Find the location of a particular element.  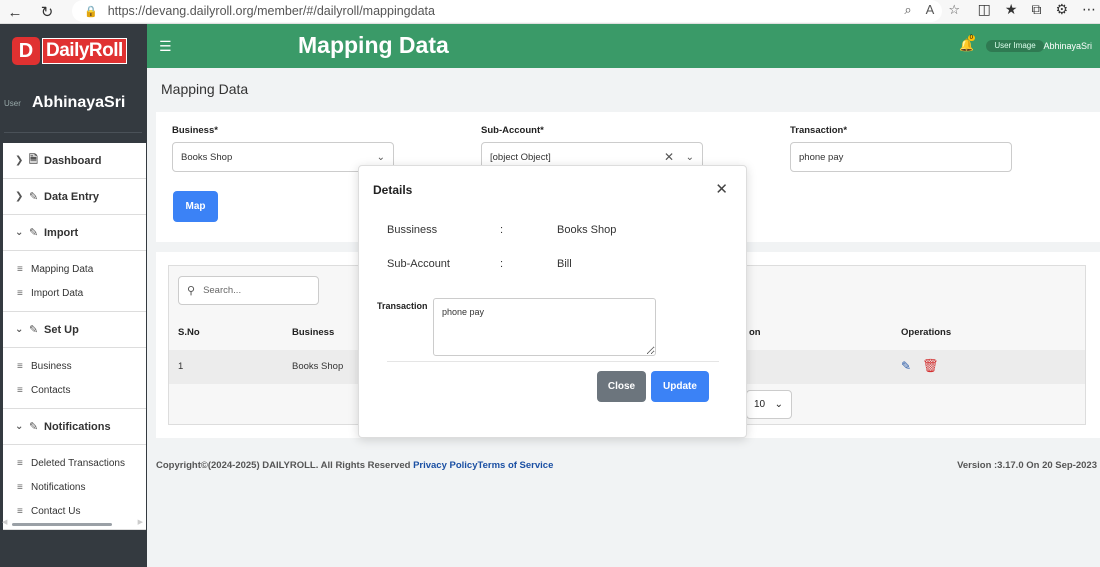

extensions-icon: ⚙ is located at coordinates (1061, 9).